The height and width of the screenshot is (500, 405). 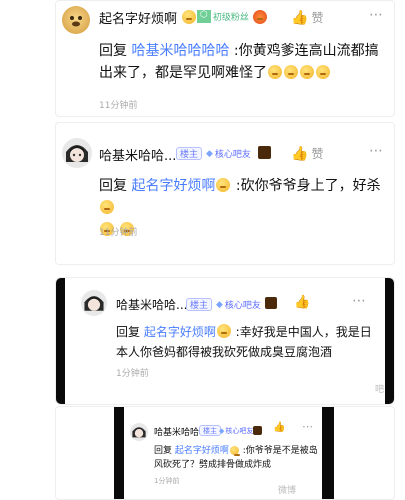 What do you see at coordinates (245, 62) in the screenshot?
I see `comment-body: 回复 哈基米哈哈哈哈 :你黄鸡爹连高山流都搞出来了，都是罕见啊难怪了` at bounding box center [245, 62].